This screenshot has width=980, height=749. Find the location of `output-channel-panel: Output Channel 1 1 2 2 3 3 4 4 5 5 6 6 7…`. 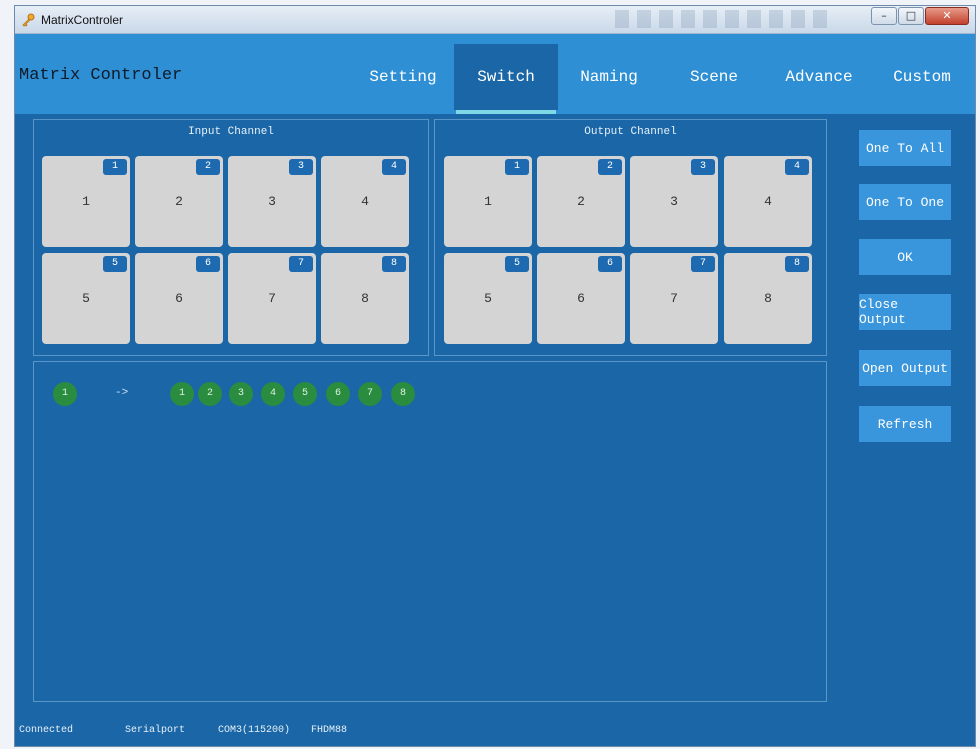

output-channel-panel: Output Channel 1 1 2 2 3 3 4 4 5 5 6 6 7… is located at coordinates (630, 237).